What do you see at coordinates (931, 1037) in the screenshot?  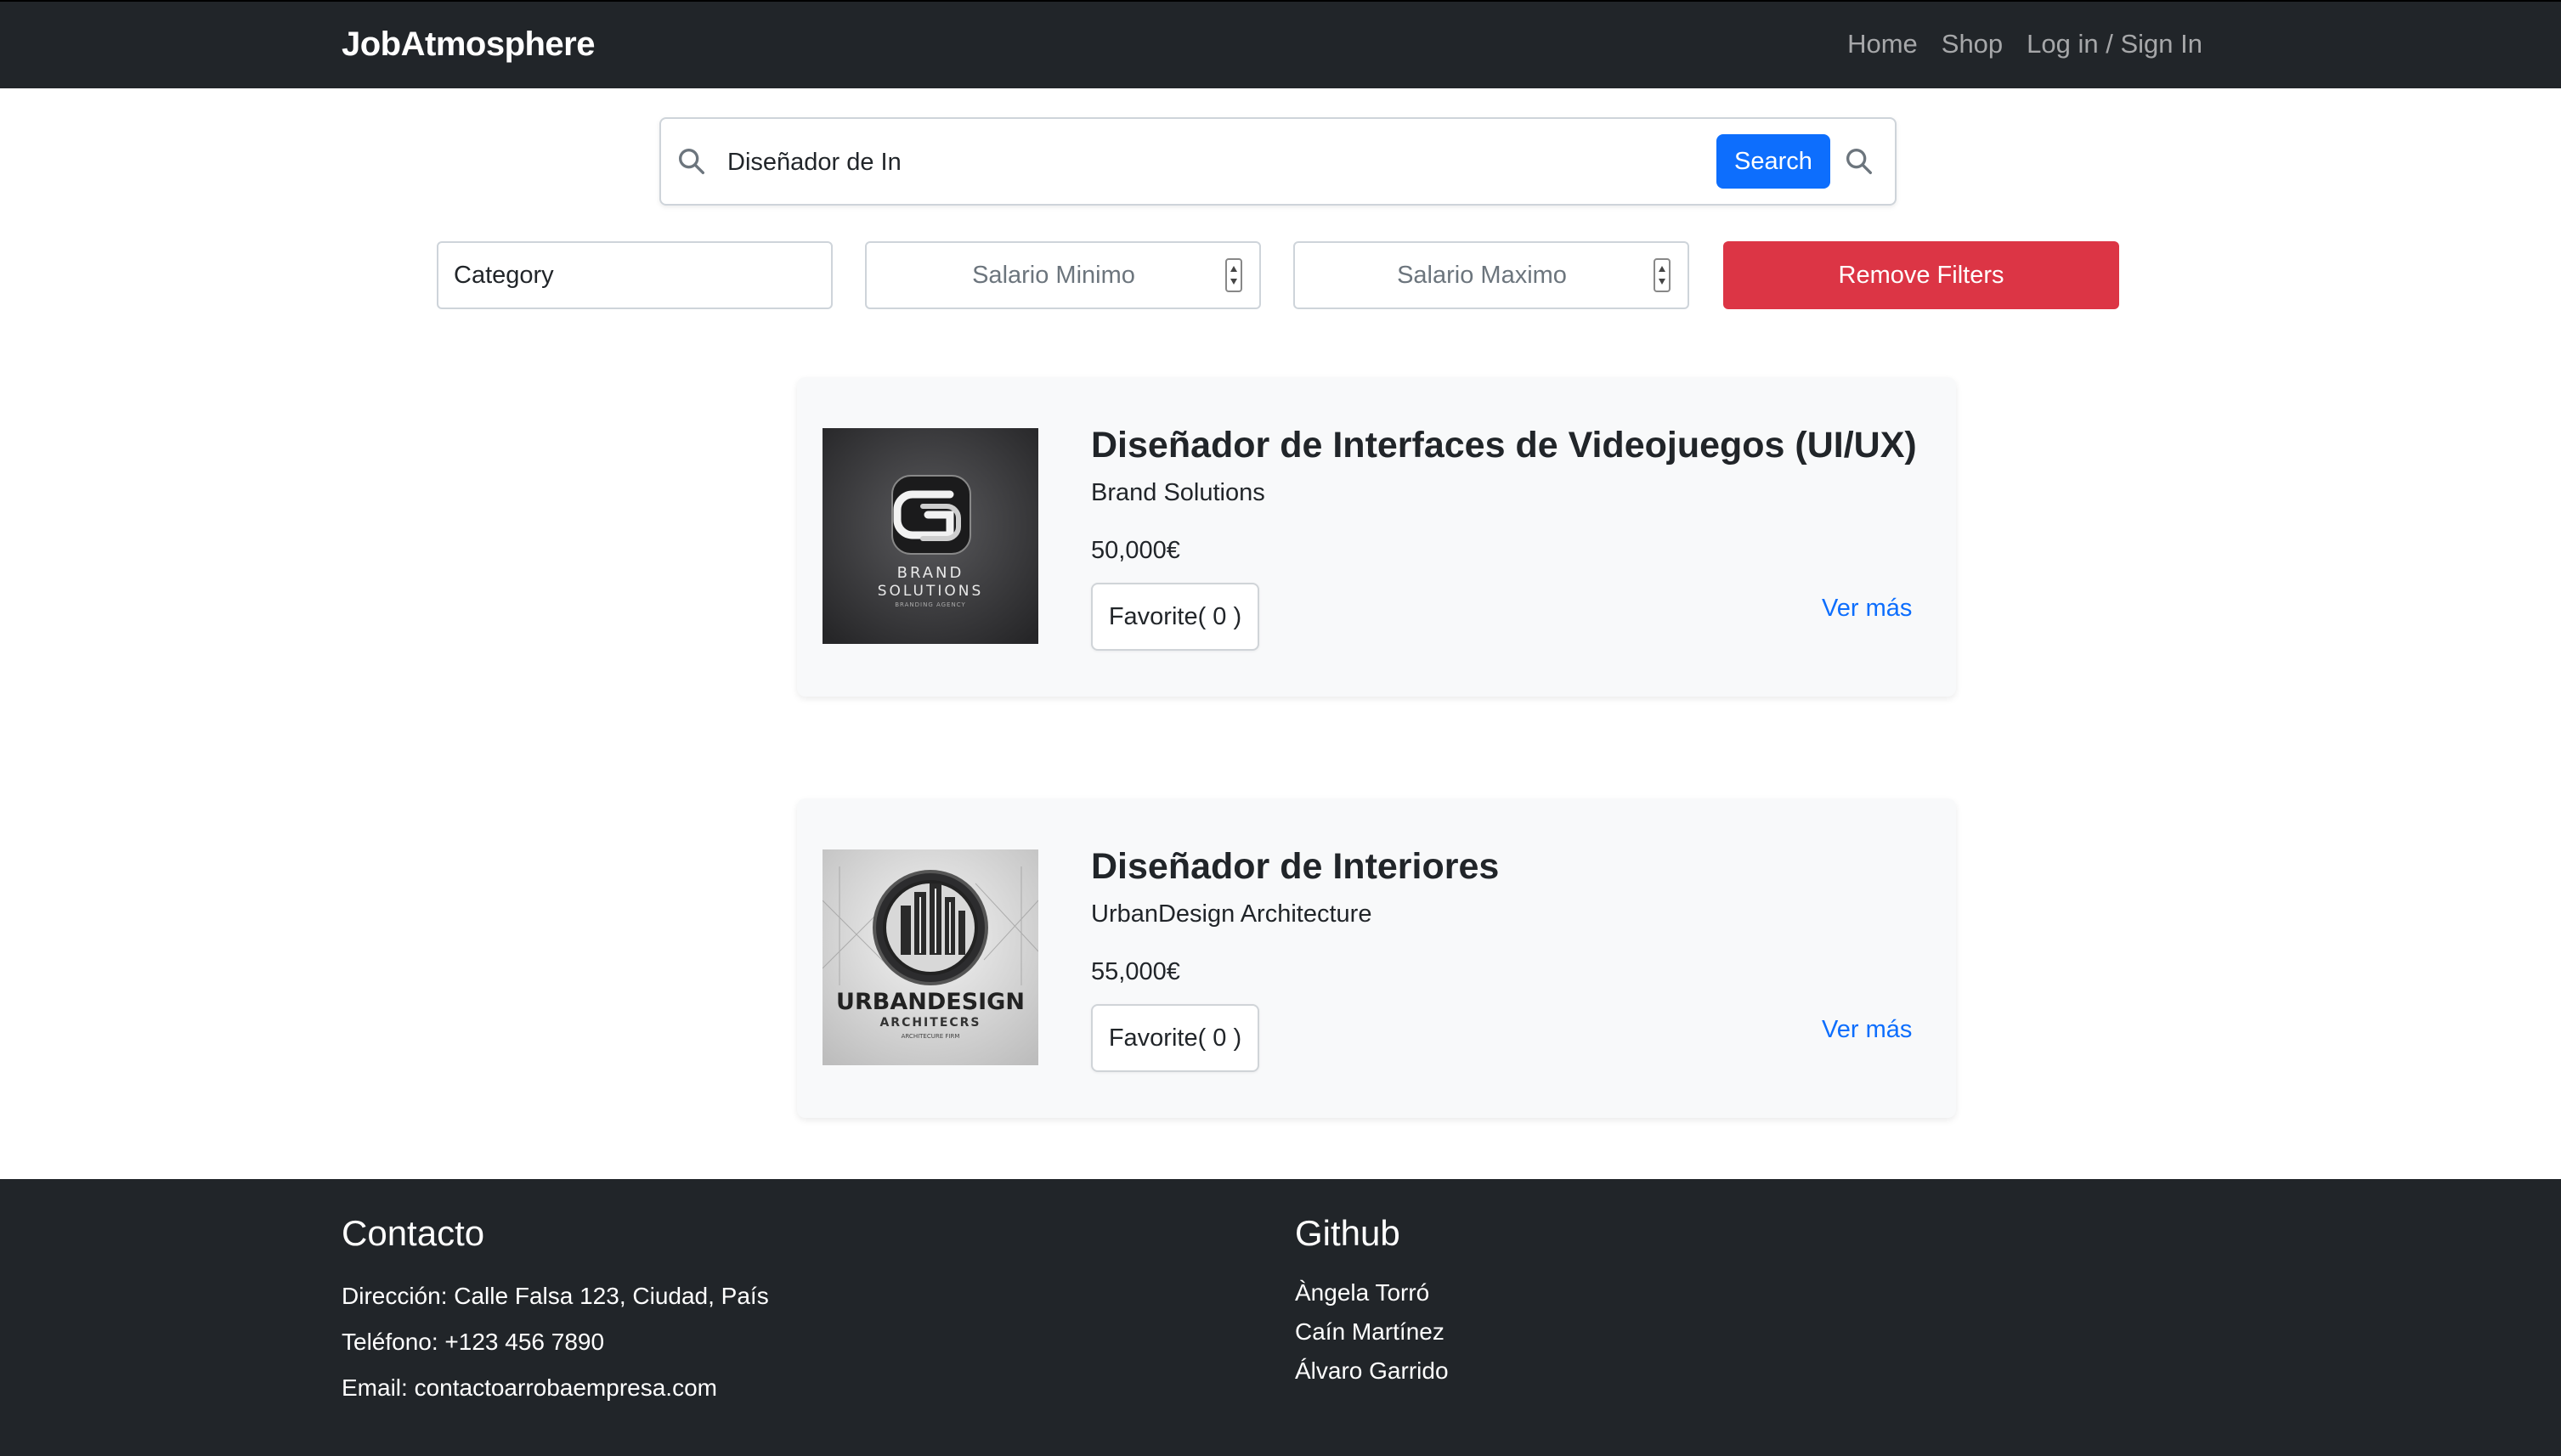 I see `logo-text: ARCHITECURE FIRM` at bounding box center [931, 1037].